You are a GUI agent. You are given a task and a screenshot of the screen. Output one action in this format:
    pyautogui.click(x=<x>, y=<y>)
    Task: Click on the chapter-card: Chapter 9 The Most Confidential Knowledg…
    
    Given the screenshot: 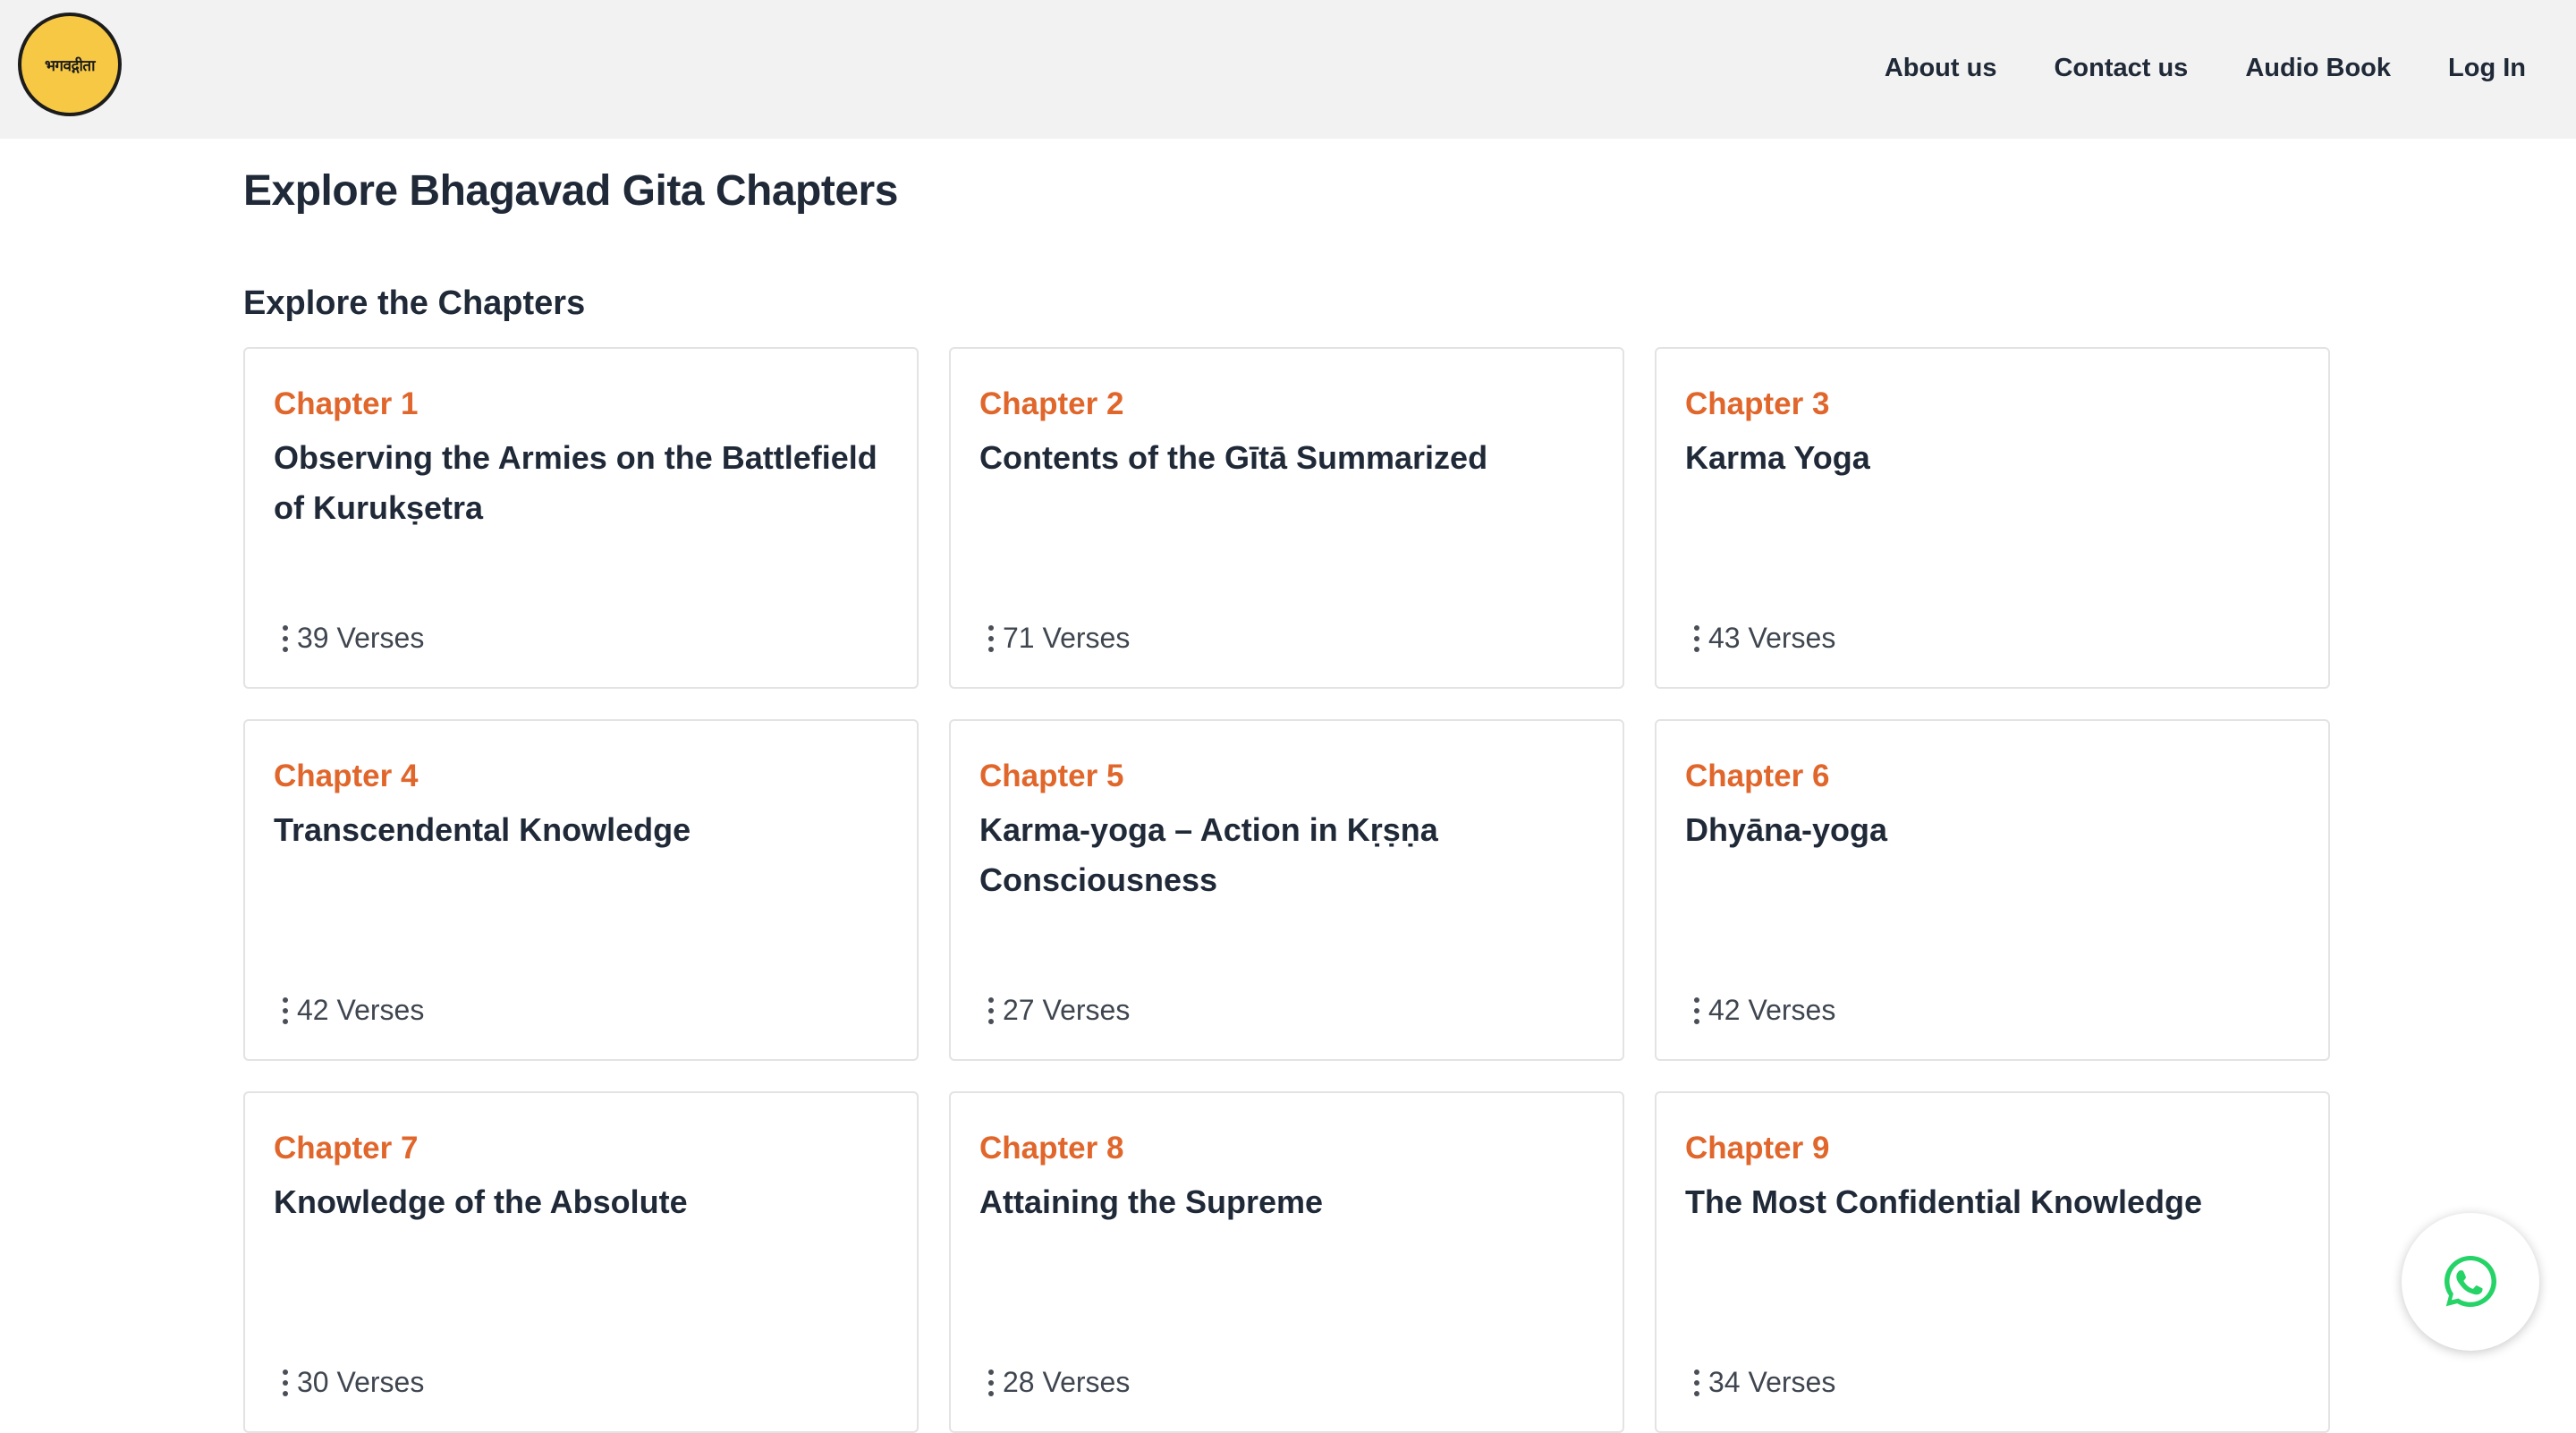 What is the action you would take?
    pyautogui.click(x=1992, y=1262)
    